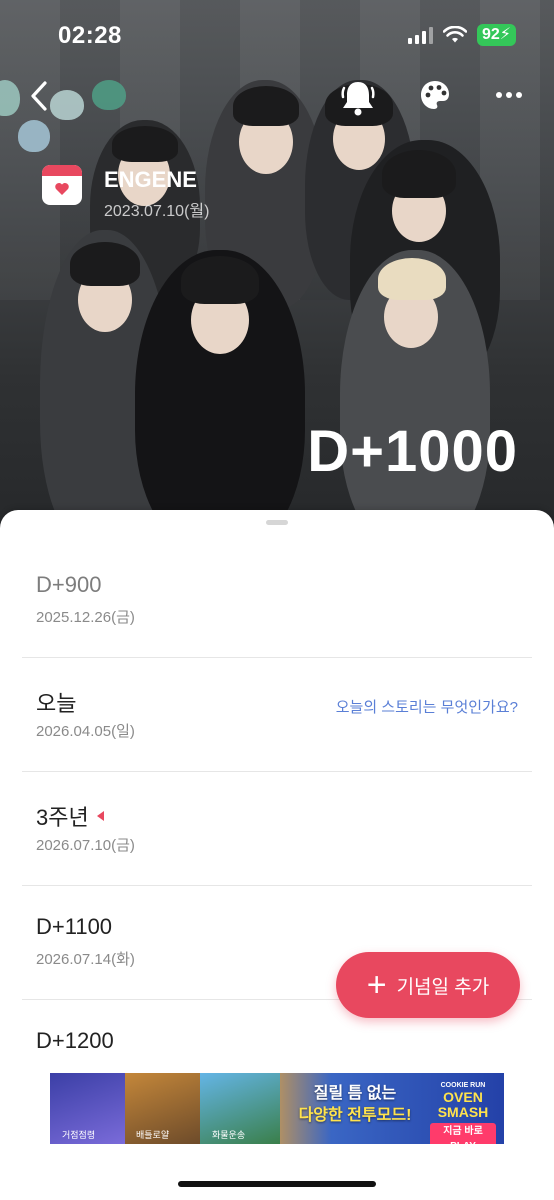 The image size is (554, 1200). Describe the element at coordinates (85, 617) in the screenshot. I see `list-item-date: 2025.12.26(금)` at that location.